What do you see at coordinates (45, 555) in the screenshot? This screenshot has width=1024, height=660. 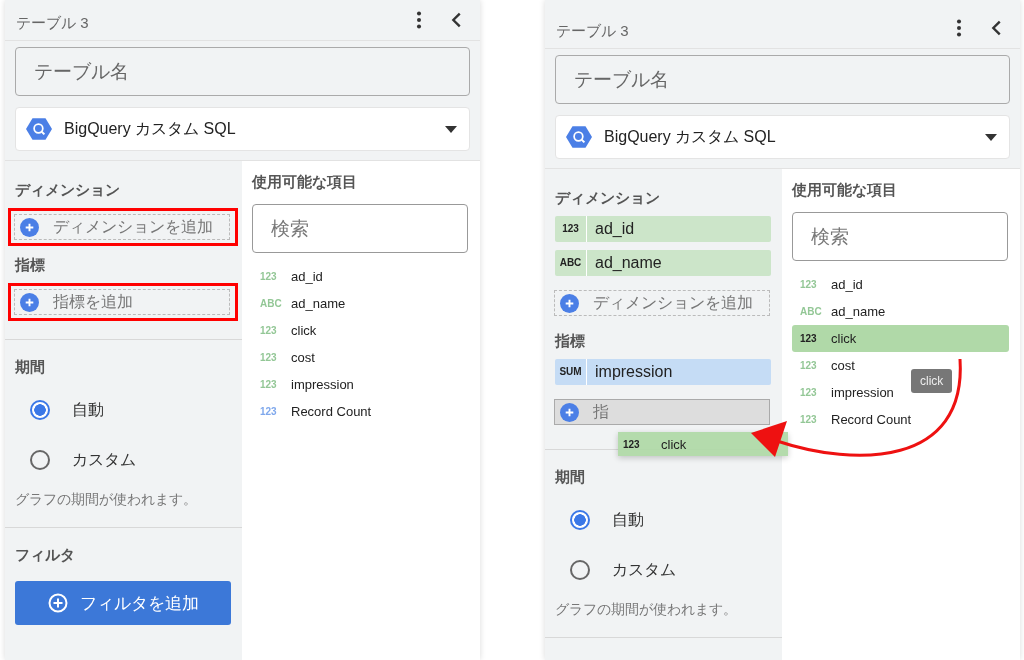 I see `section-heading: フィルタ` at bounding box center [45, 555].